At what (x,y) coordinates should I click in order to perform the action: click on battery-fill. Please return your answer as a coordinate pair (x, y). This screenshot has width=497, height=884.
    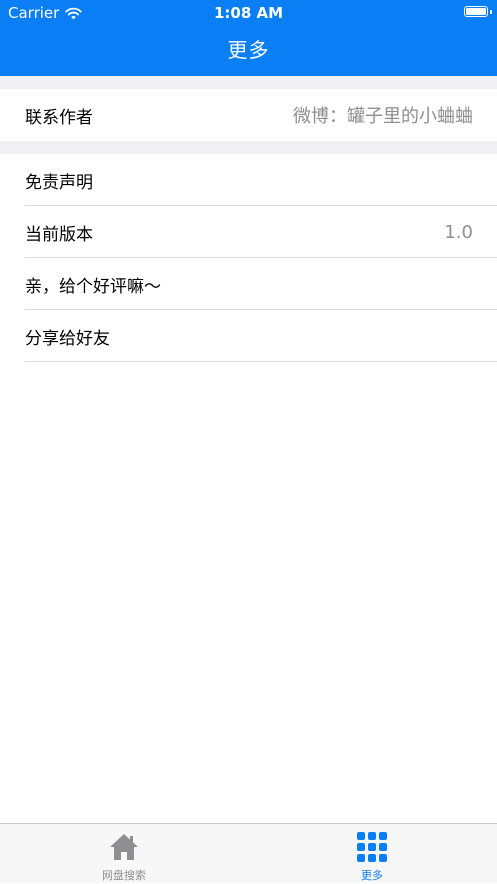
    Looking at the image, I should click on (476, 11).